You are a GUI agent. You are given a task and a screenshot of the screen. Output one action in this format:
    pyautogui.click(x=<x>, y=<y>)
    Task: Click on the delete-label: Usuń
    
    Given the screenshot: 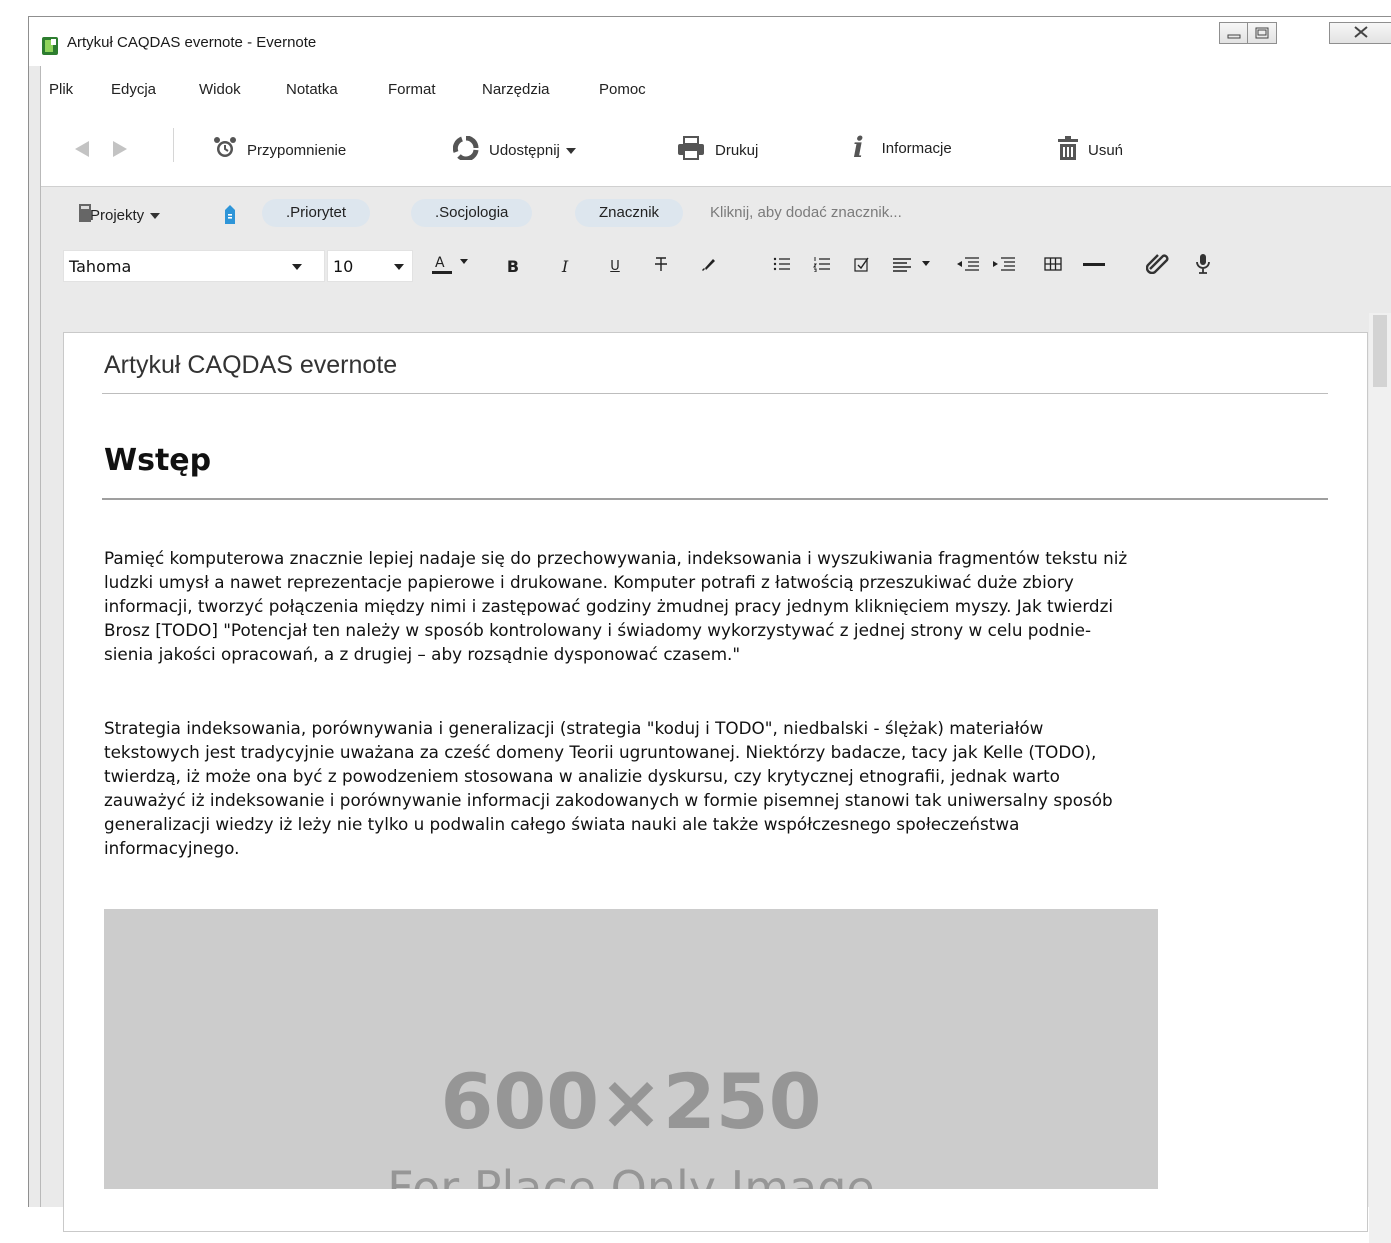 What is the action you would take?
    pyautogui.click(x=1106, y=150)
    